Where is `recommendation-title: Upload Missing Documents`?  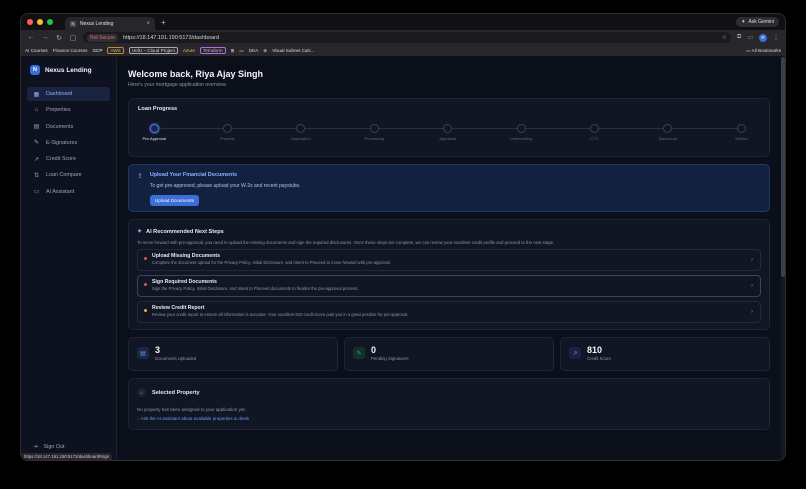 recommendation-title: Upload Missing Documents is located at coordinates (186, 256).